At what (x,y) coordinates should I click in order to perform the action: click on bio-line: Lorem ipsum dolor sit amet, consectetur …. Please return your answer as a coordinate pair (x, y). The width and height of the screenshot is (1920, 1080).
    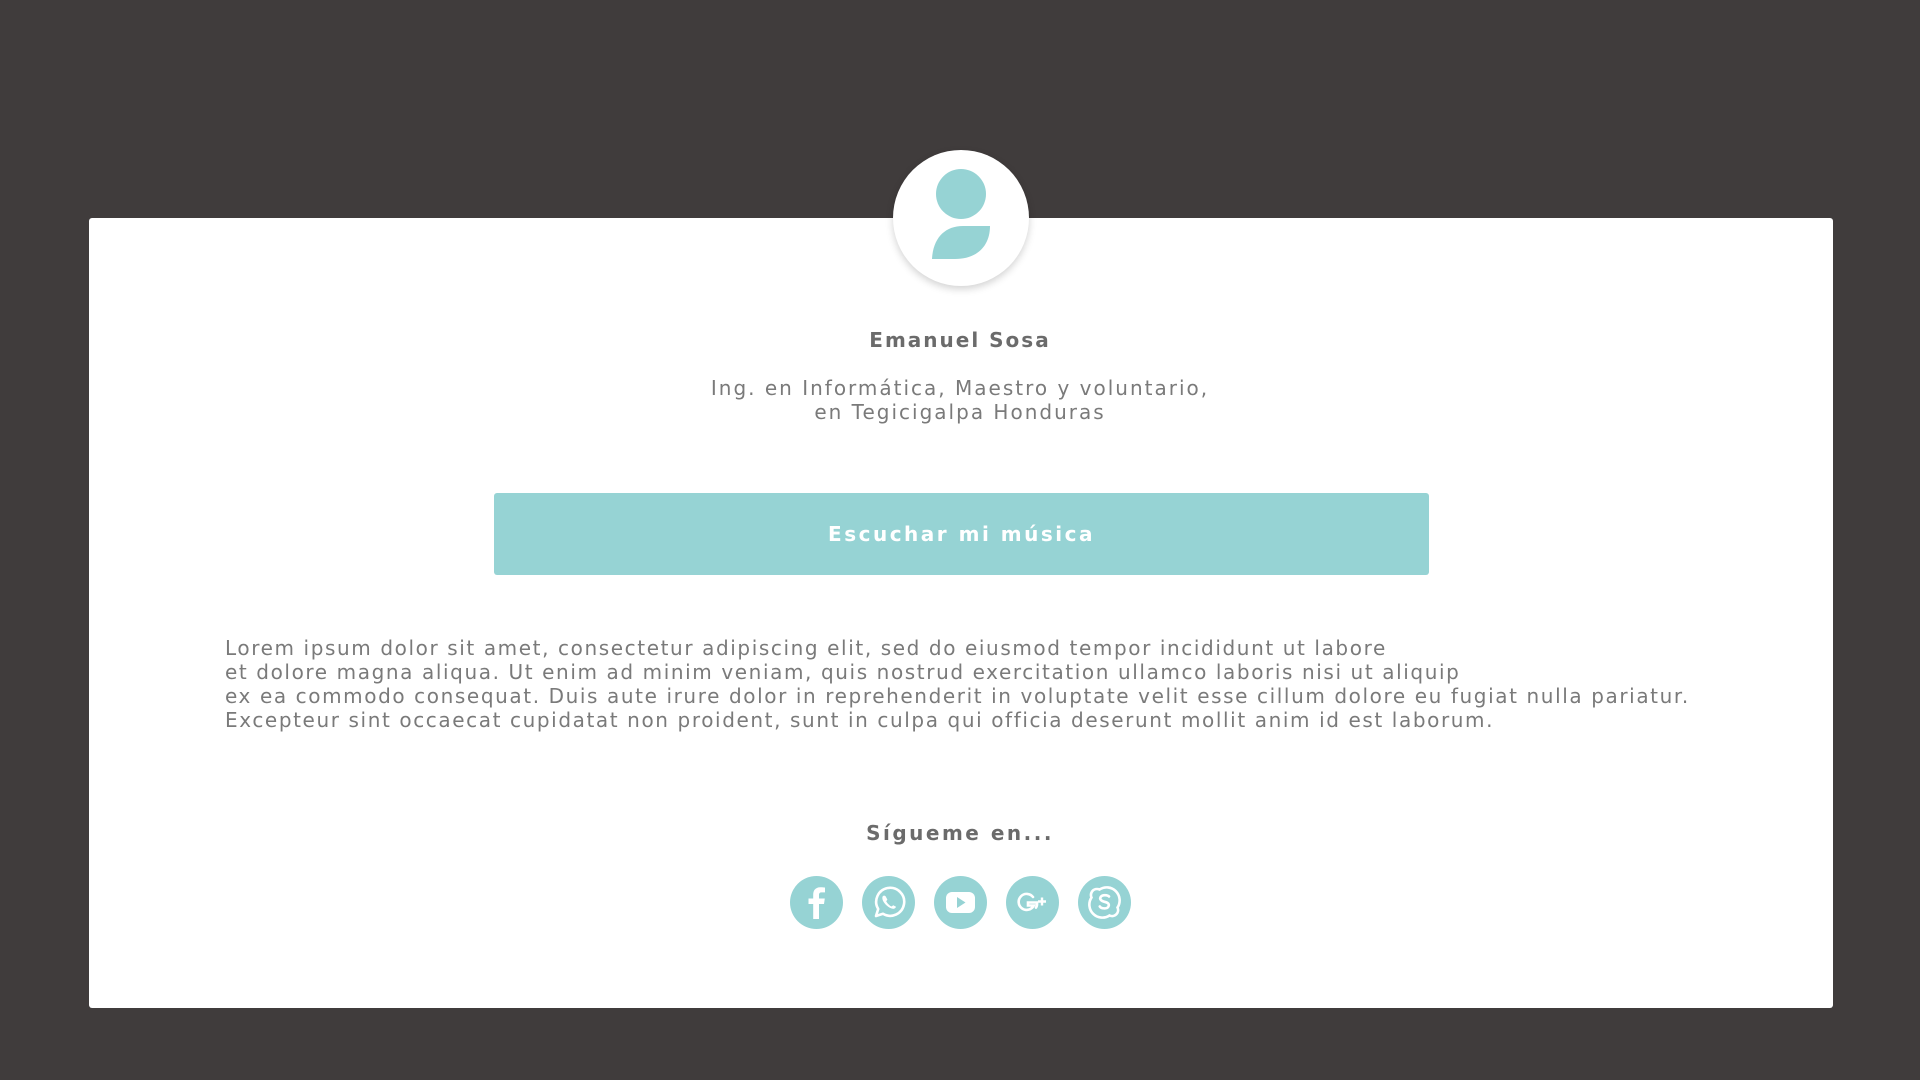
    Looking at the image, I should click on (806, 648).